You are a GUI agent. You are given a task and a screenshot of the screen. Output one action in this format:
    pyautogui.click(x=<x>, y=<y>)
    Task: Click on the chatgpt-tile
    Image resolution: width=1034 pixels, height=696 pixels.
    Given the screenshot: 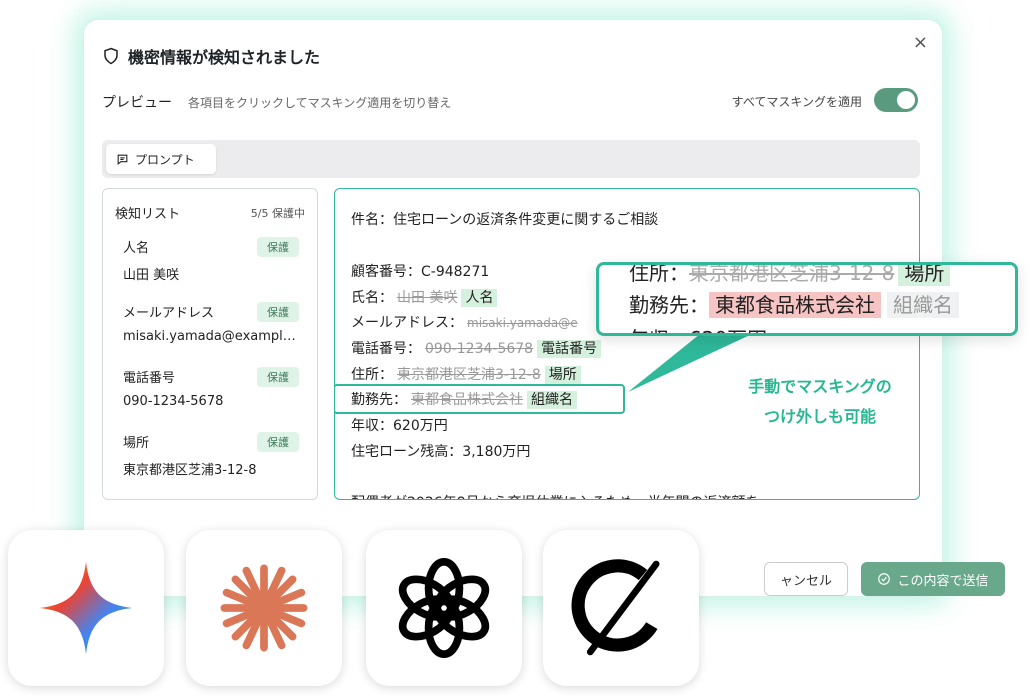 What is the action you would take?
    pyautogui.click(x=444, y=608)
    